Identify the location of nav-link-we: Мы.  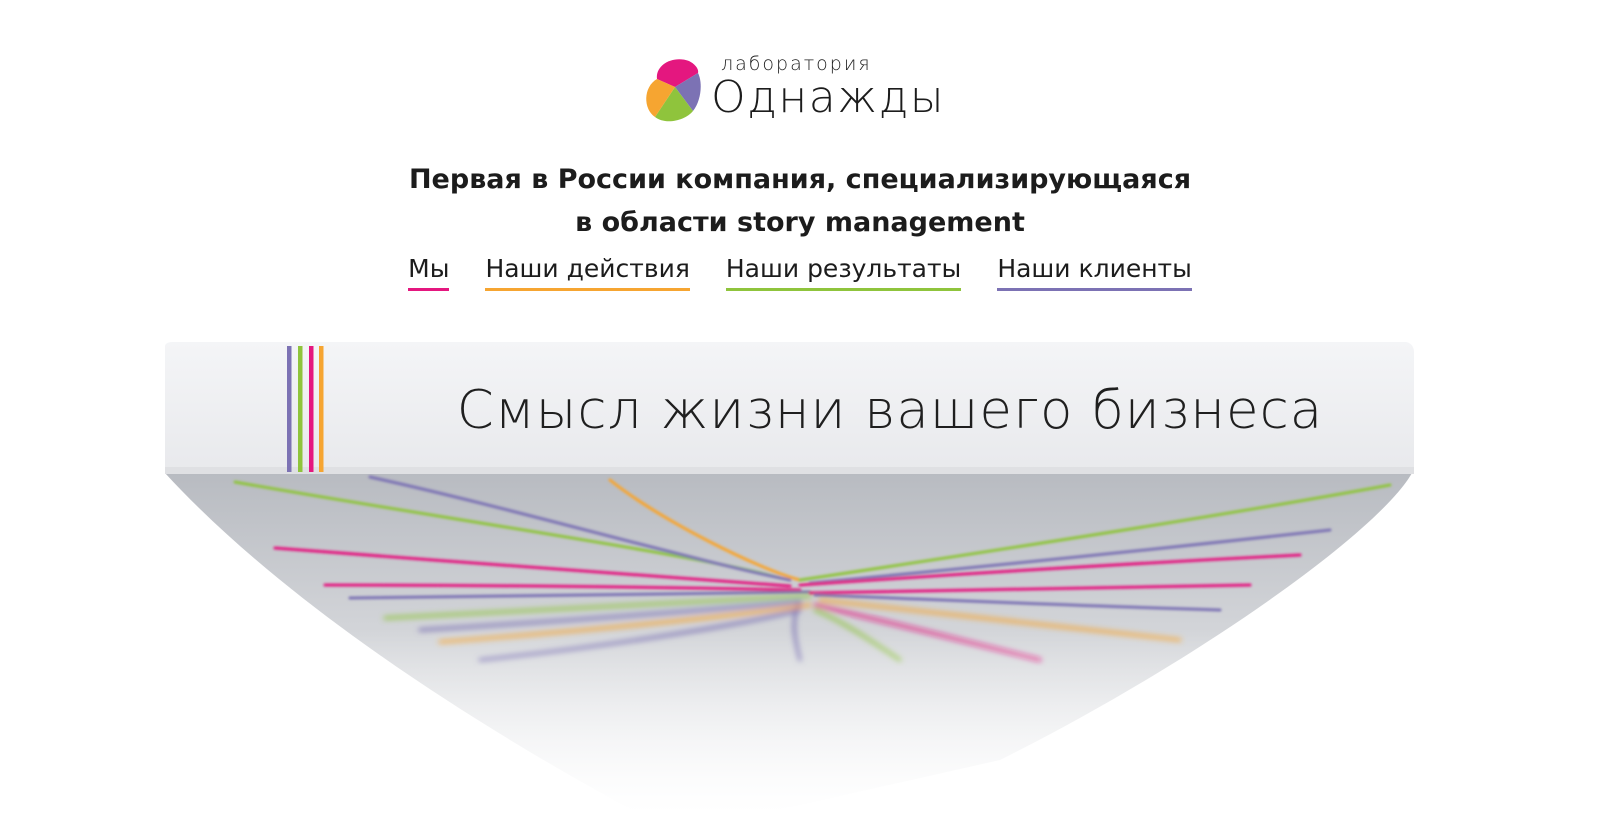
(429, 272).